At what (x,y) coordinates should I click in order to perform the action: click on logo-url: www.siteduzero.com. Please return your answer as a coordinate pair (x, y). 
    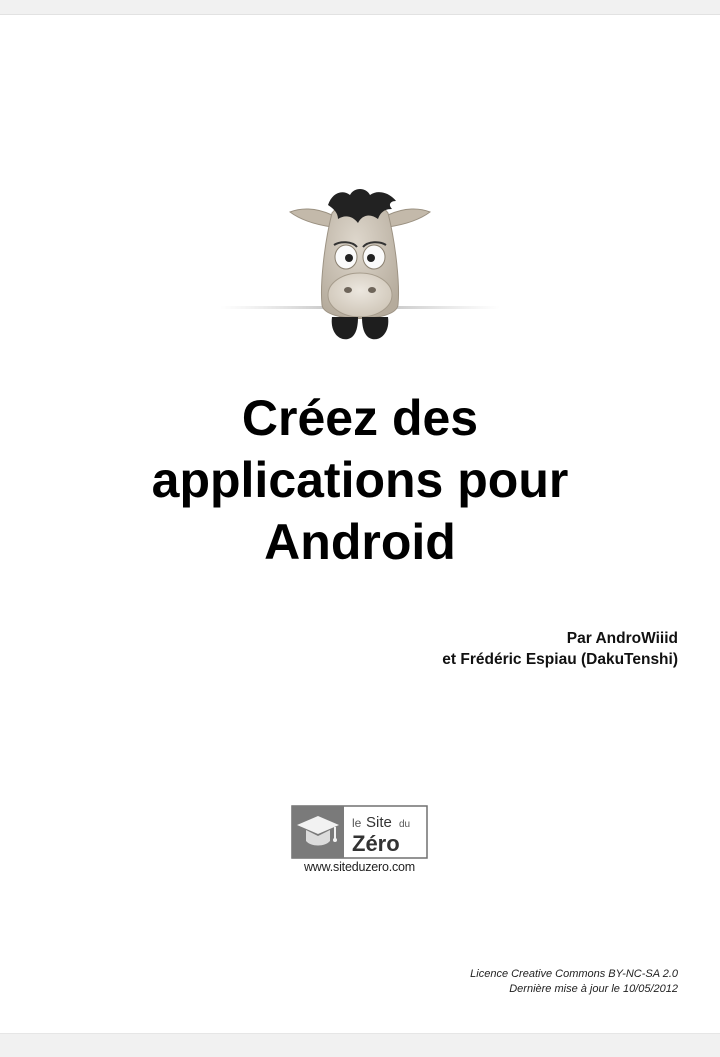
    Looking at the image, I should click on (359, 867).